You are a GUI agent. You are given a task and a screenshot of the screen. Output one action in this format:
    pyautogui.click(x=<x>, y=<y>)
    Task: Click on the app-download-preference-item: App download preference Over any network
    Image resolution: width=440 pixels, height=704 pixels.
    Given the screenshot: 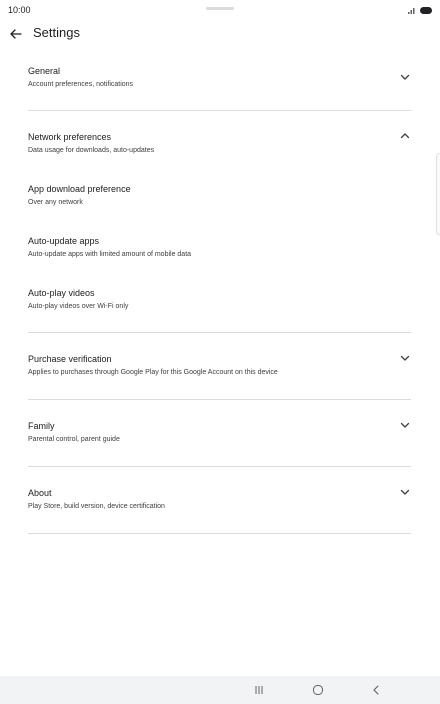 What is the action you would take?
    pyautogui.click(x=219, y=197)
    